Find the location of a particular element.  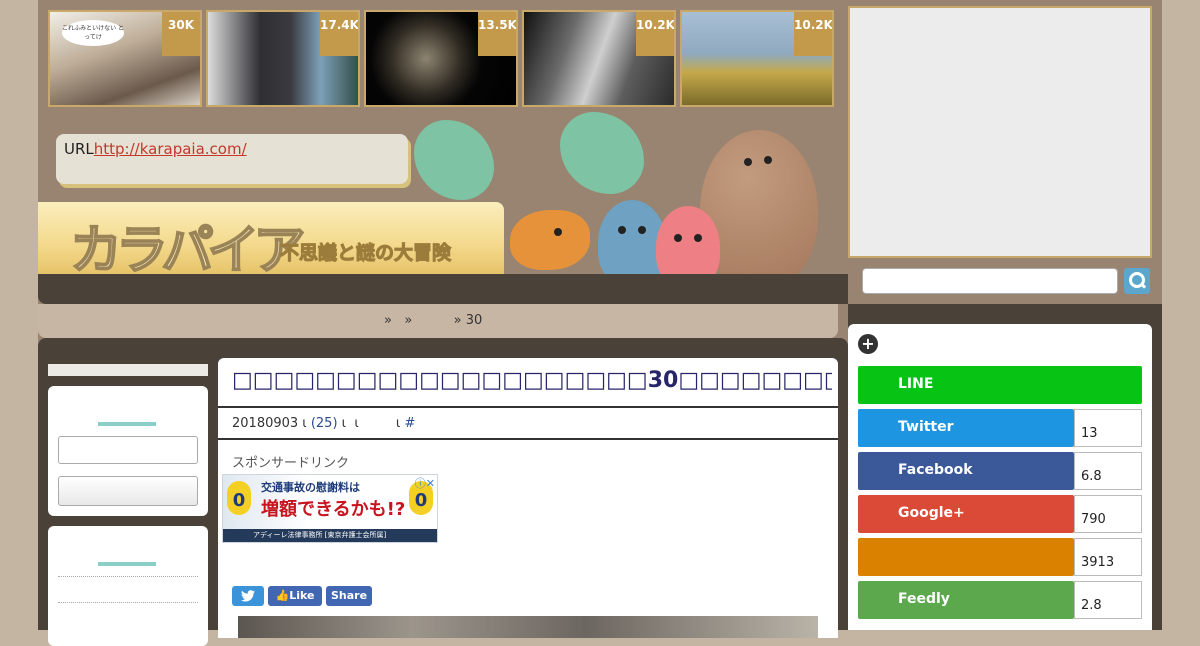

twitter-share-button is located at coordinates (248, 596).